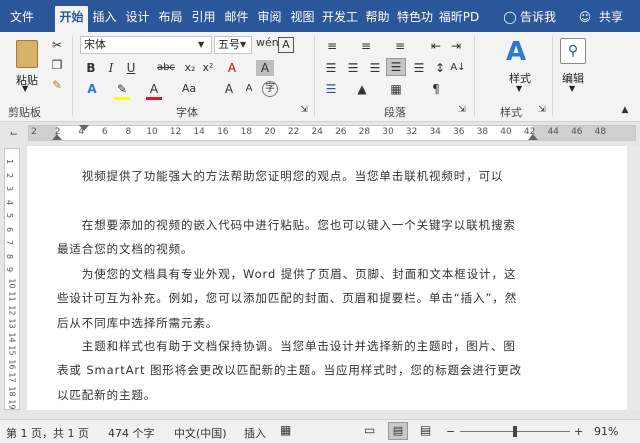 The image size is (640, 443). I want to click on numbering-icon: ≡, so click(366, 46).